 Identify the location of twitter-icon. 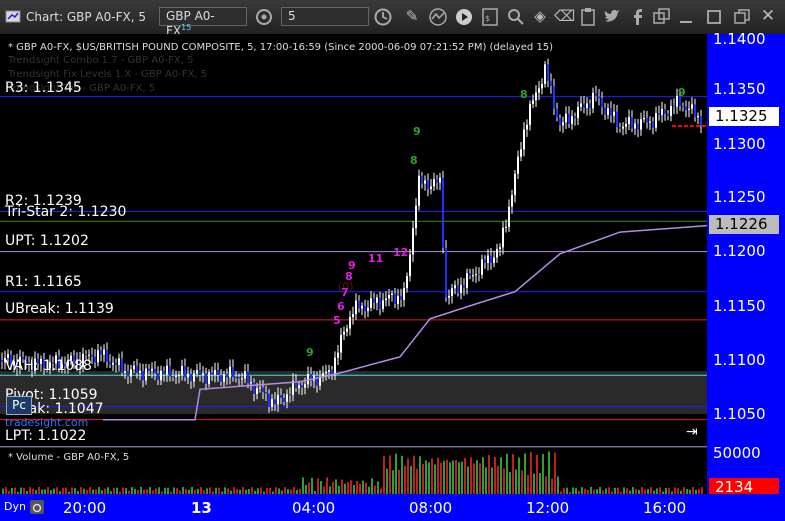
(612, 19).